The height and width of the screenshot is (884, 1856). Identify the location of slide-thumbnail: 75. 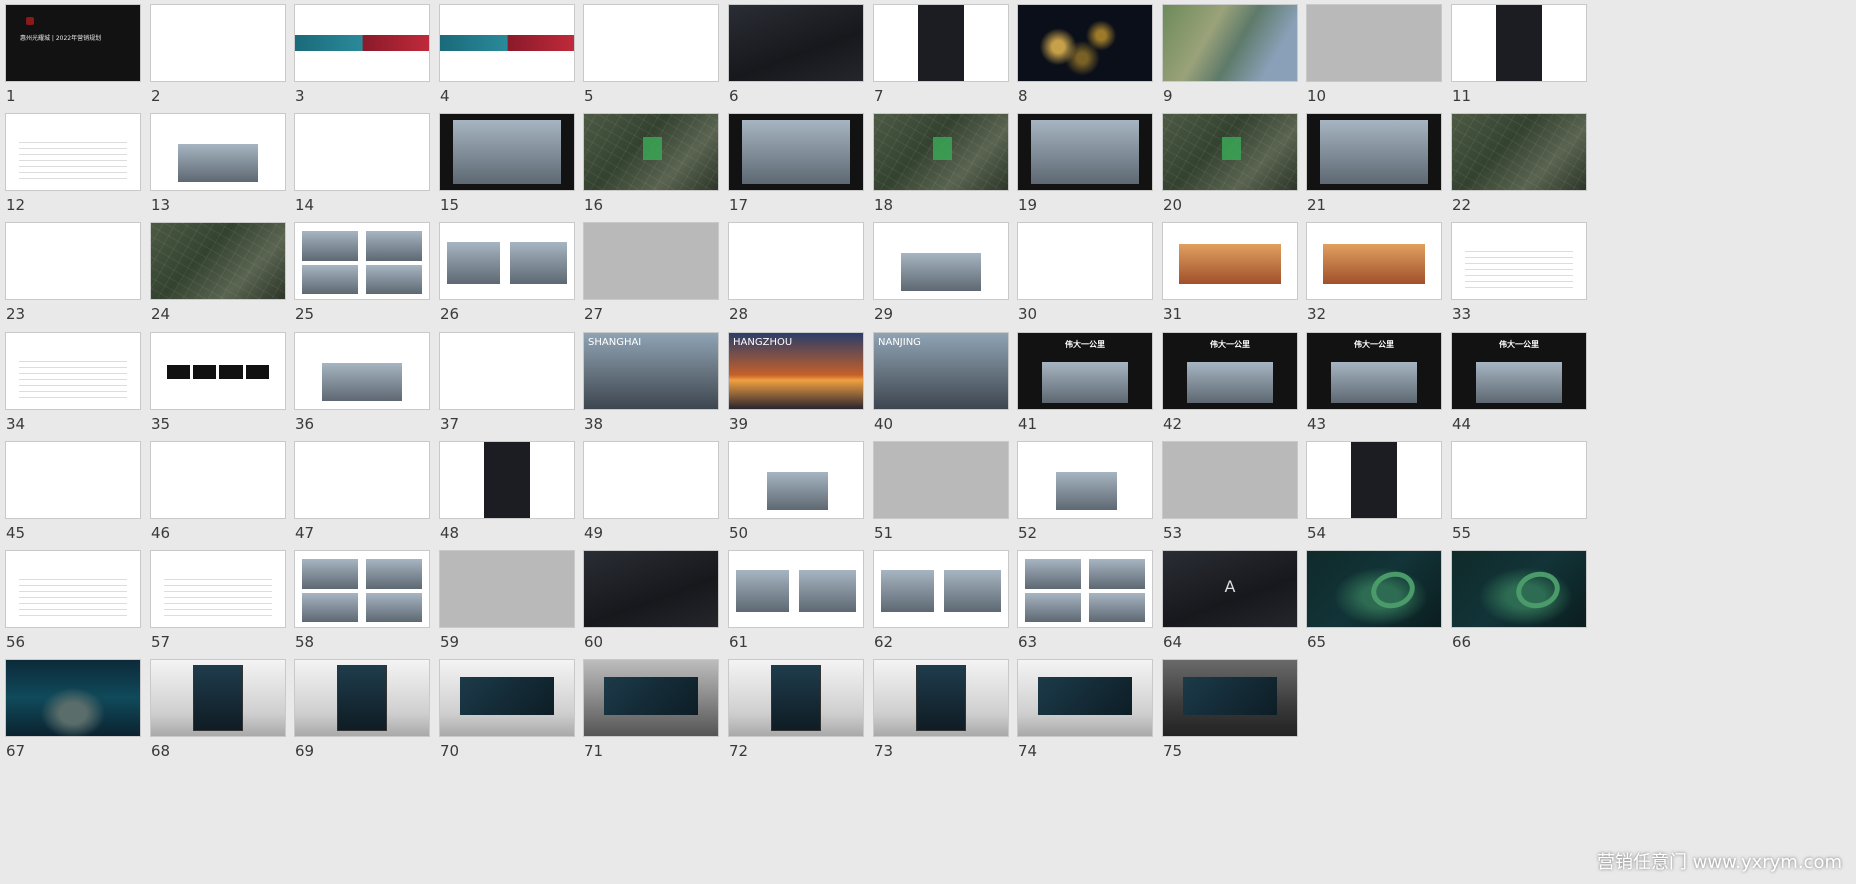
(1242, 719).